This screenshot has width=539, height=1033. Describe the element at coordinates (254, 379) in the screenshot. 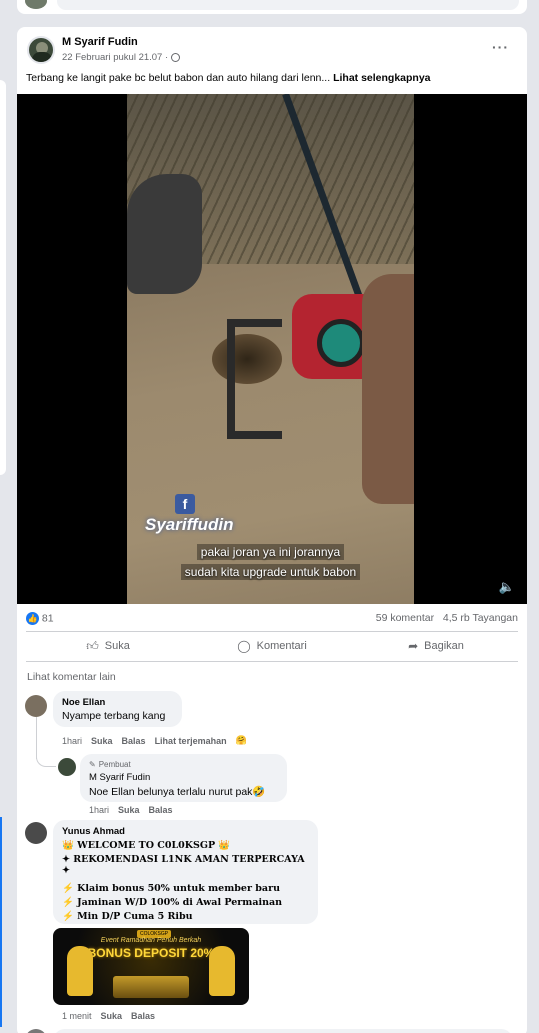

I see `reel-handle` at that location.